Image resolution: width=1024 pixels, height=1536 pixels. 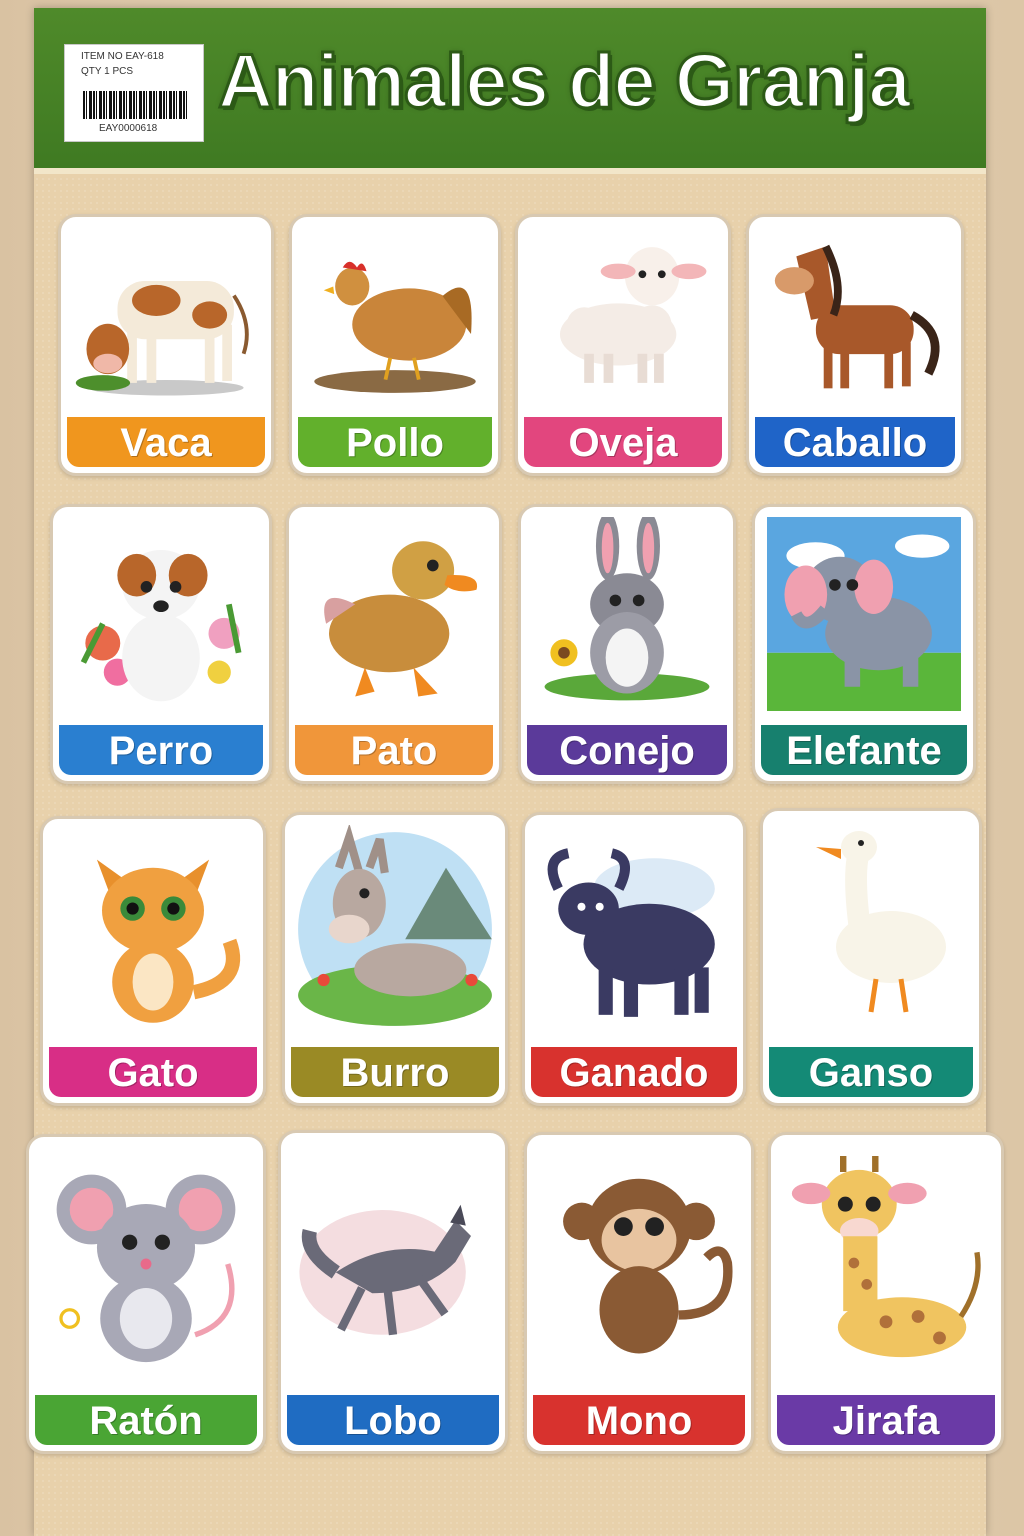 What do you see at coordinates (161, 614) in the screenshot?
I see `dog-icon` at bounding box center [161, 614].